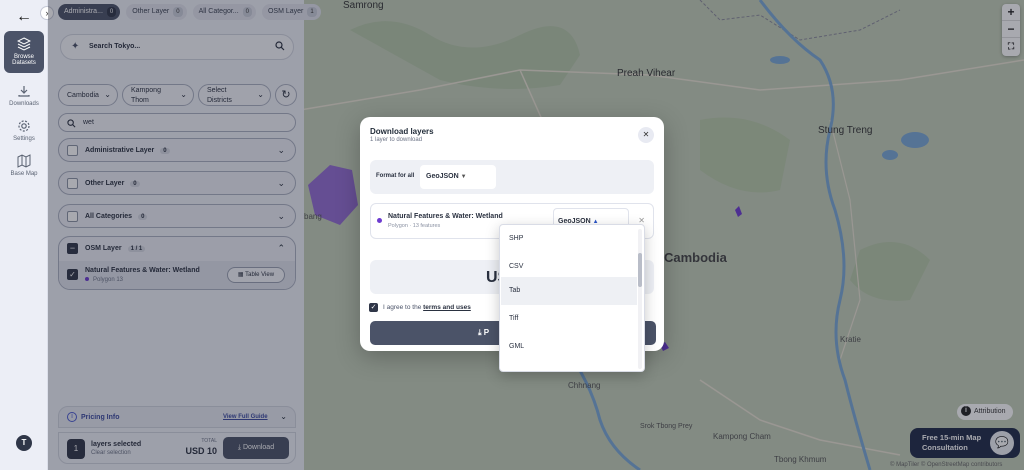 Image resolution: width=1024 pixels, height=470 pixels. Describe the element at coordinates (640, 299) in the screenshot. I see `menu-scrollbar-track` at that location.